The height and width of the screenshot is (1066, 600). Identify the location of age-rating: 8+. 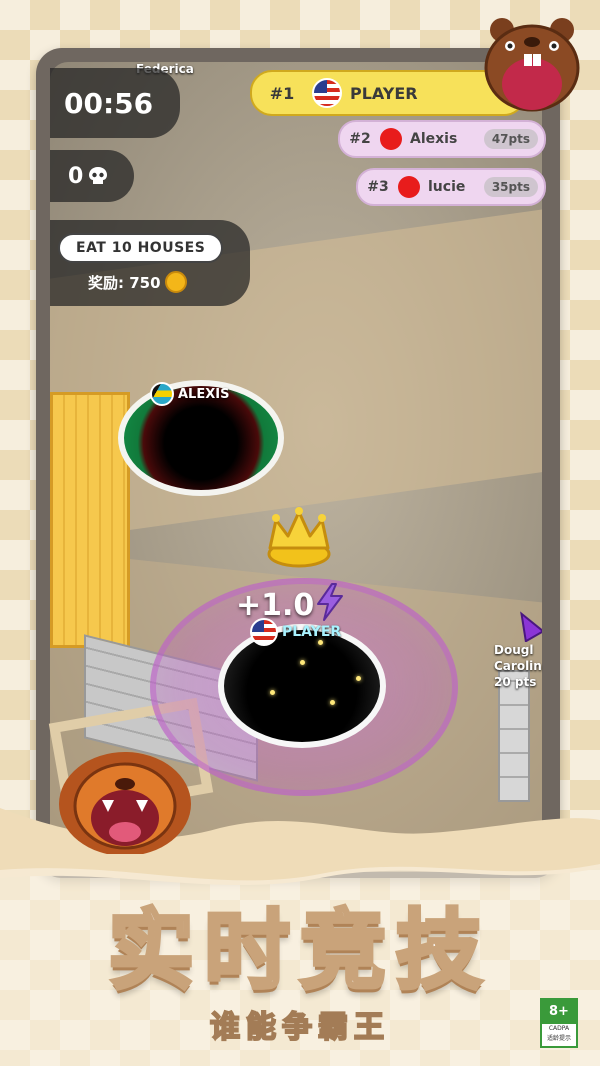
(559, 1012).